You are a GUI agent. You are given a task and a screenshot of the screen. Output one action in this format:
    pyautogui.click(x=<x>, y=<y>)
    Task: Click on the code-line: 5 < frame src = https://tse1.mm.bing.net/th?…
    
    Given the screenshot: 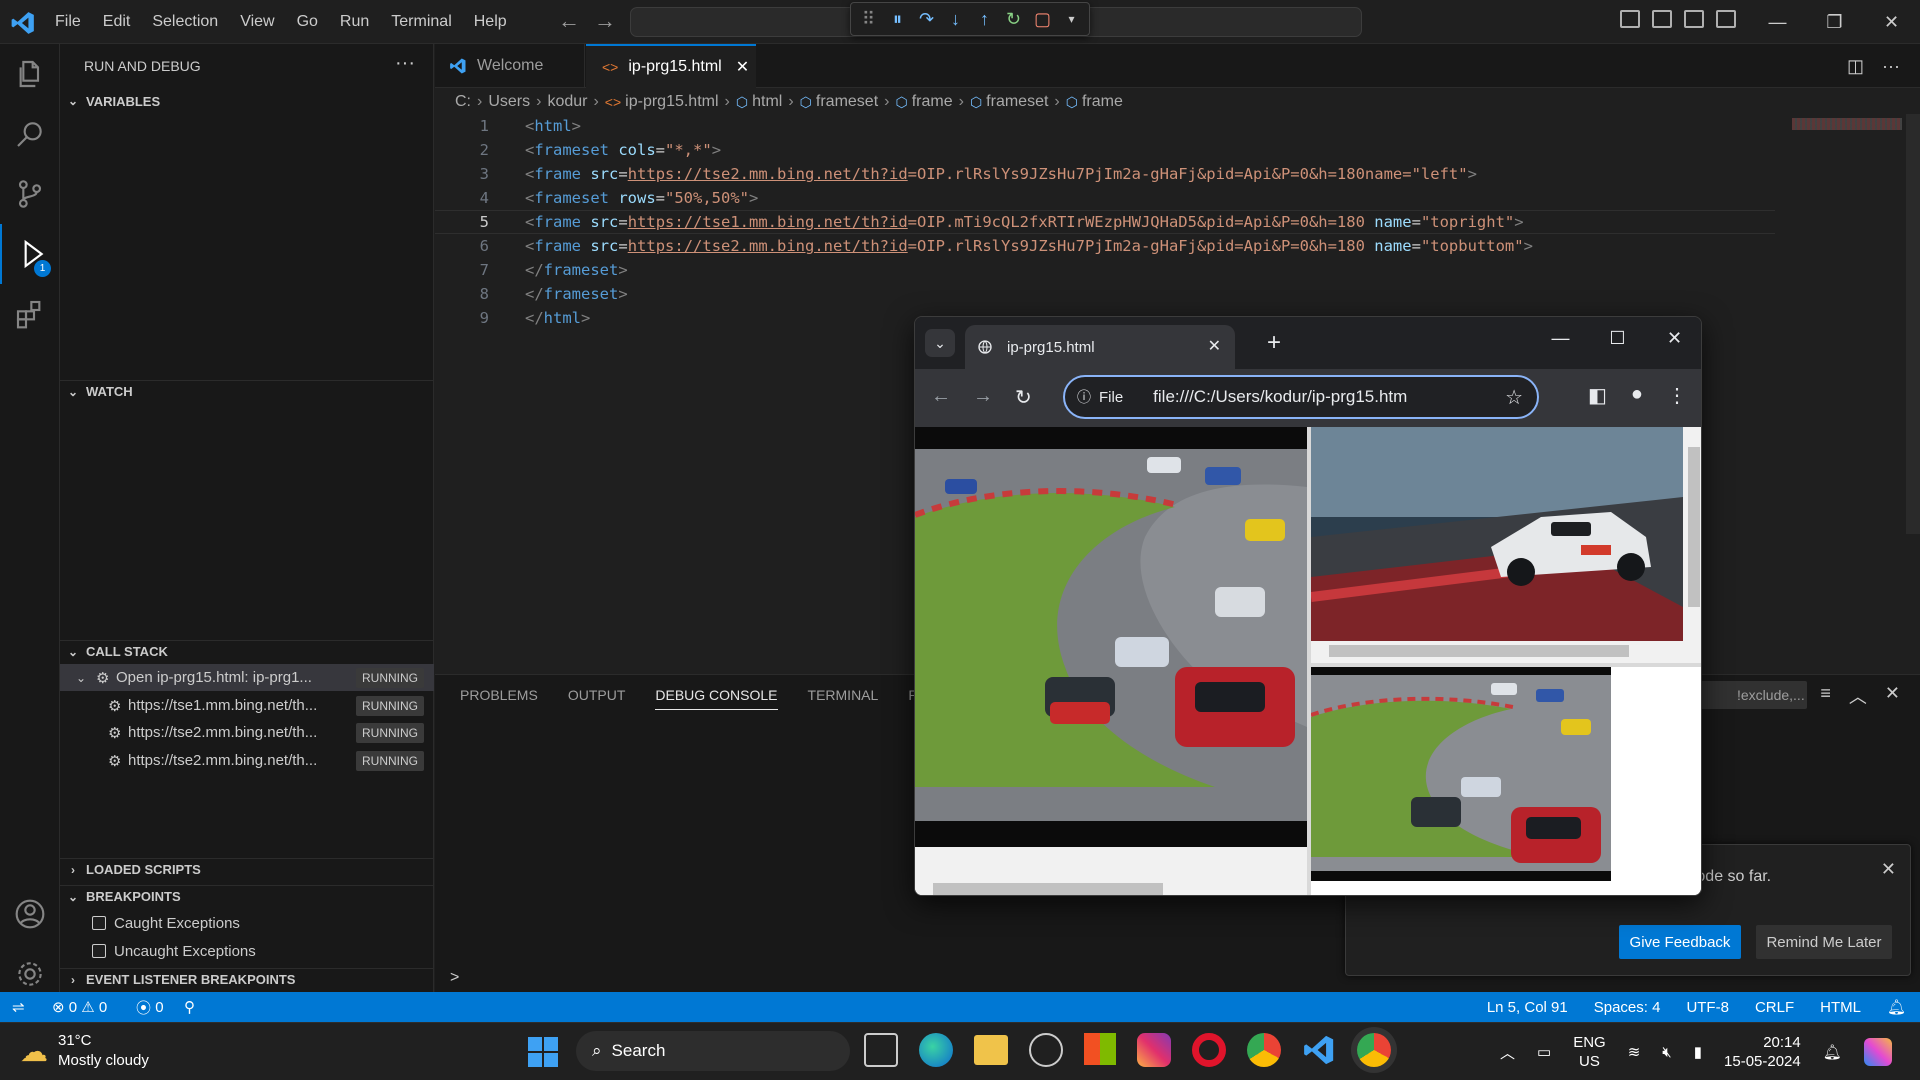 What is the action you would take?
    pyautogui.click(x=1105, y=222)
    